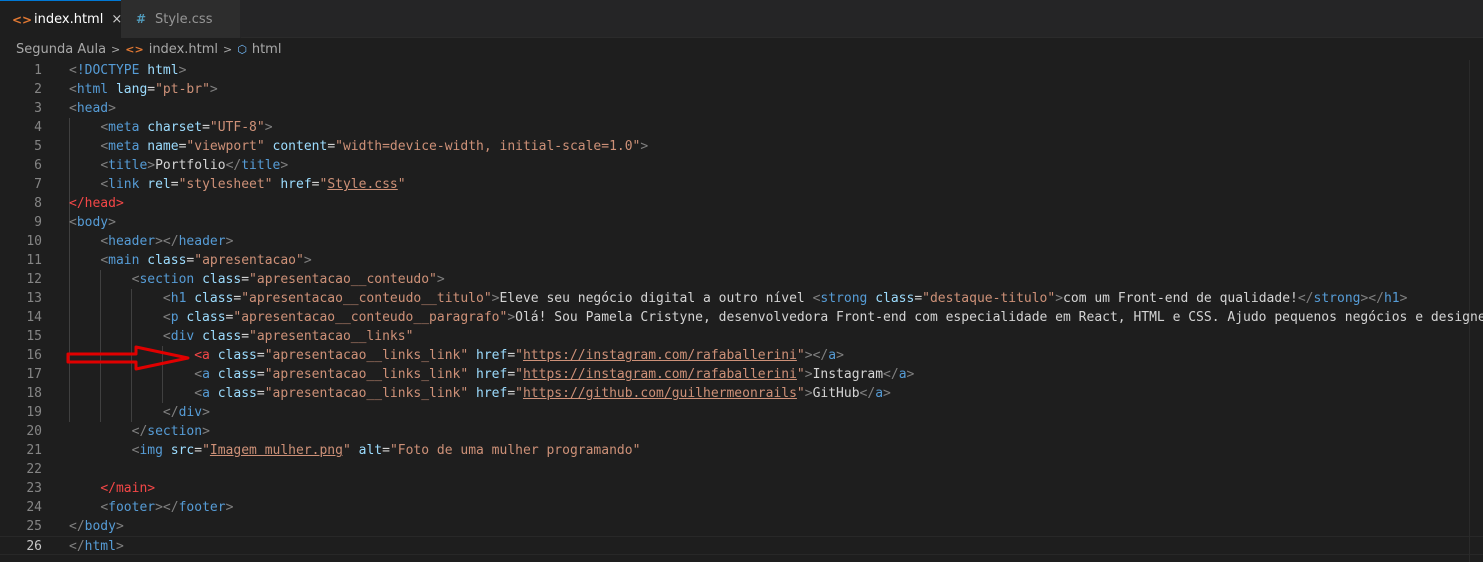 The image size is (1483, 562). What do you see at coordinates (253, 184) in the screenshot?
I see `code-text: <link rel="stylesheet" href="Style.css"` at bounding box center [253, 184].